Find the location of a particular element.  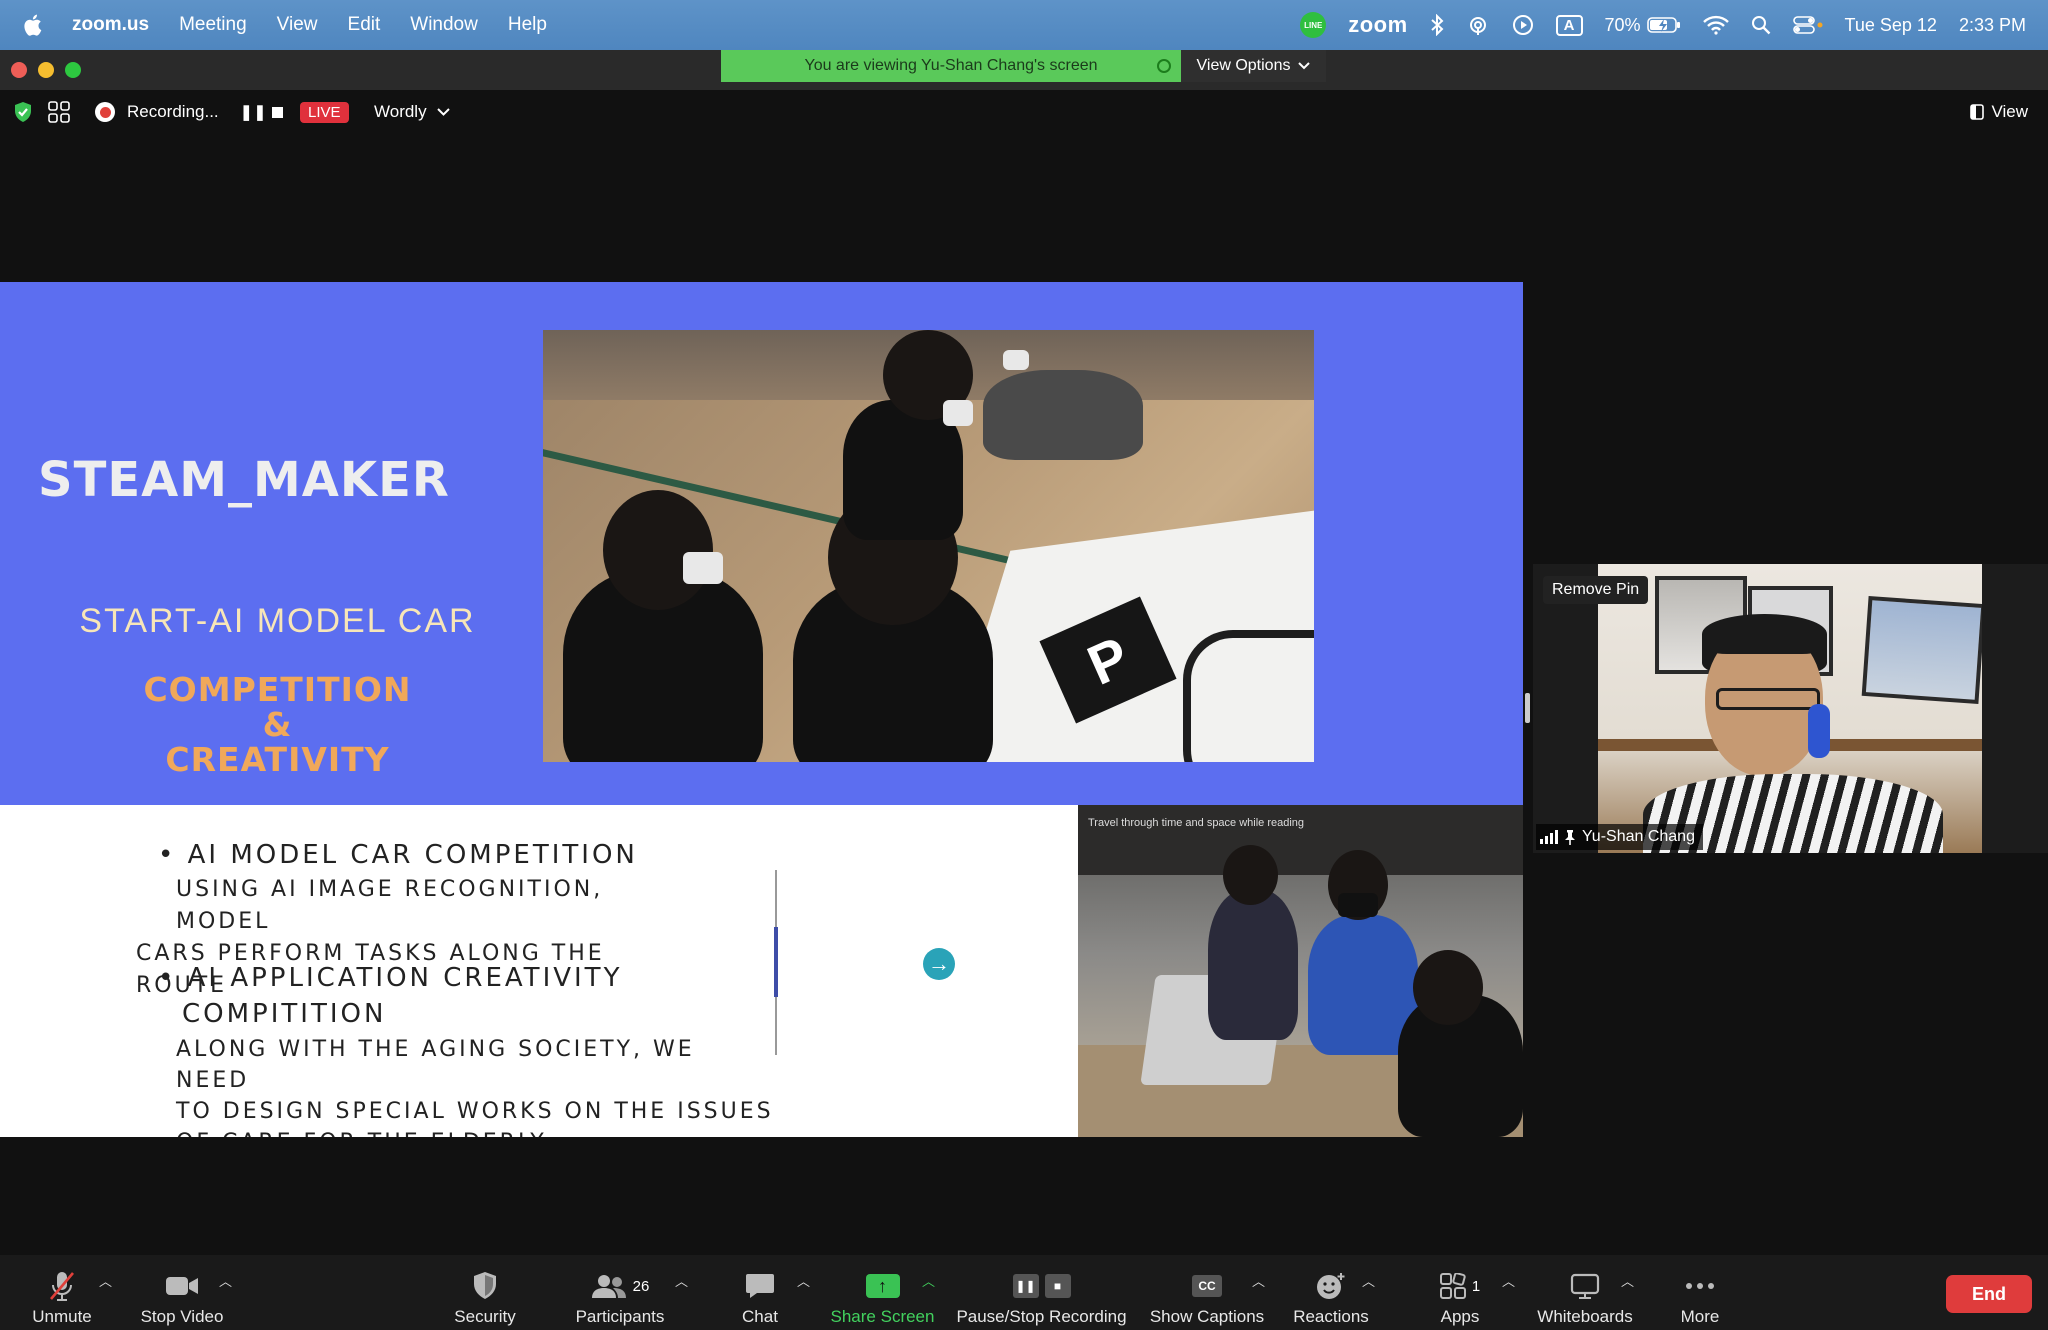

view-options-button: View Options is located at coordinates (1253, 66).